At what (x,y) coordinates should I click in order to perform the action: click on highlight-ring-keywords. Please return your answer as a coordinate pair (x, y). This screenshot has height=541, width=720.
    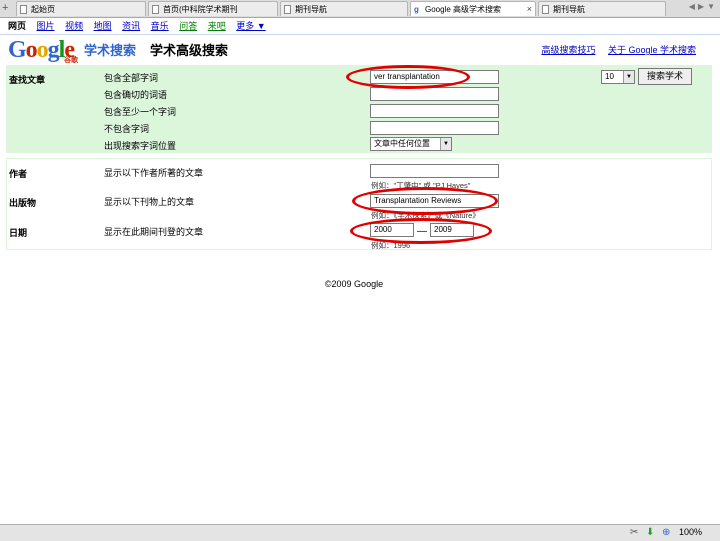
    Looking at the image, I should click on (408, 77).